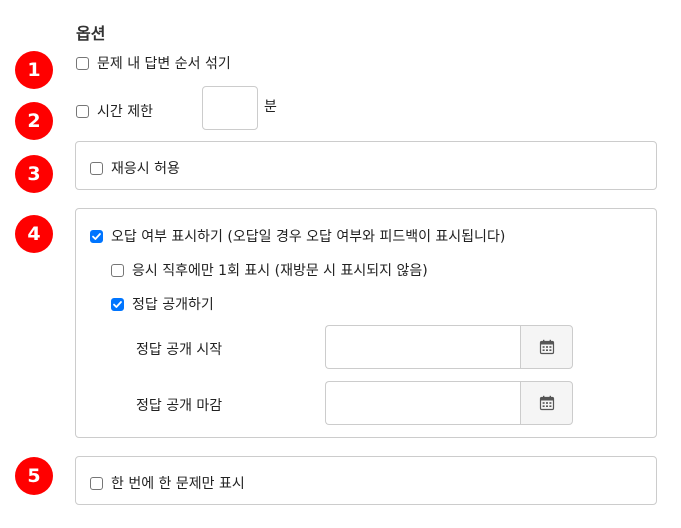 Image resolution: width=681 pixels, height=528 pixels. Describe the element at coordinates (173, 305) in the screenshot. I see `reveal-answers-label: 정답 공개하기` at that location.